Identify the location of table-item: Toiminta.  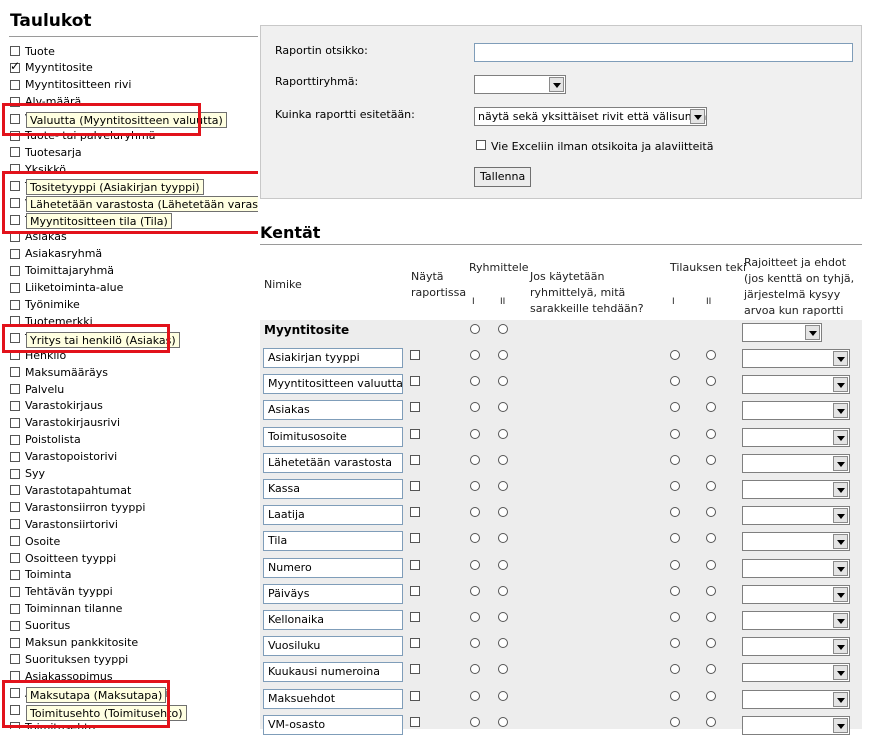
(40, 575).